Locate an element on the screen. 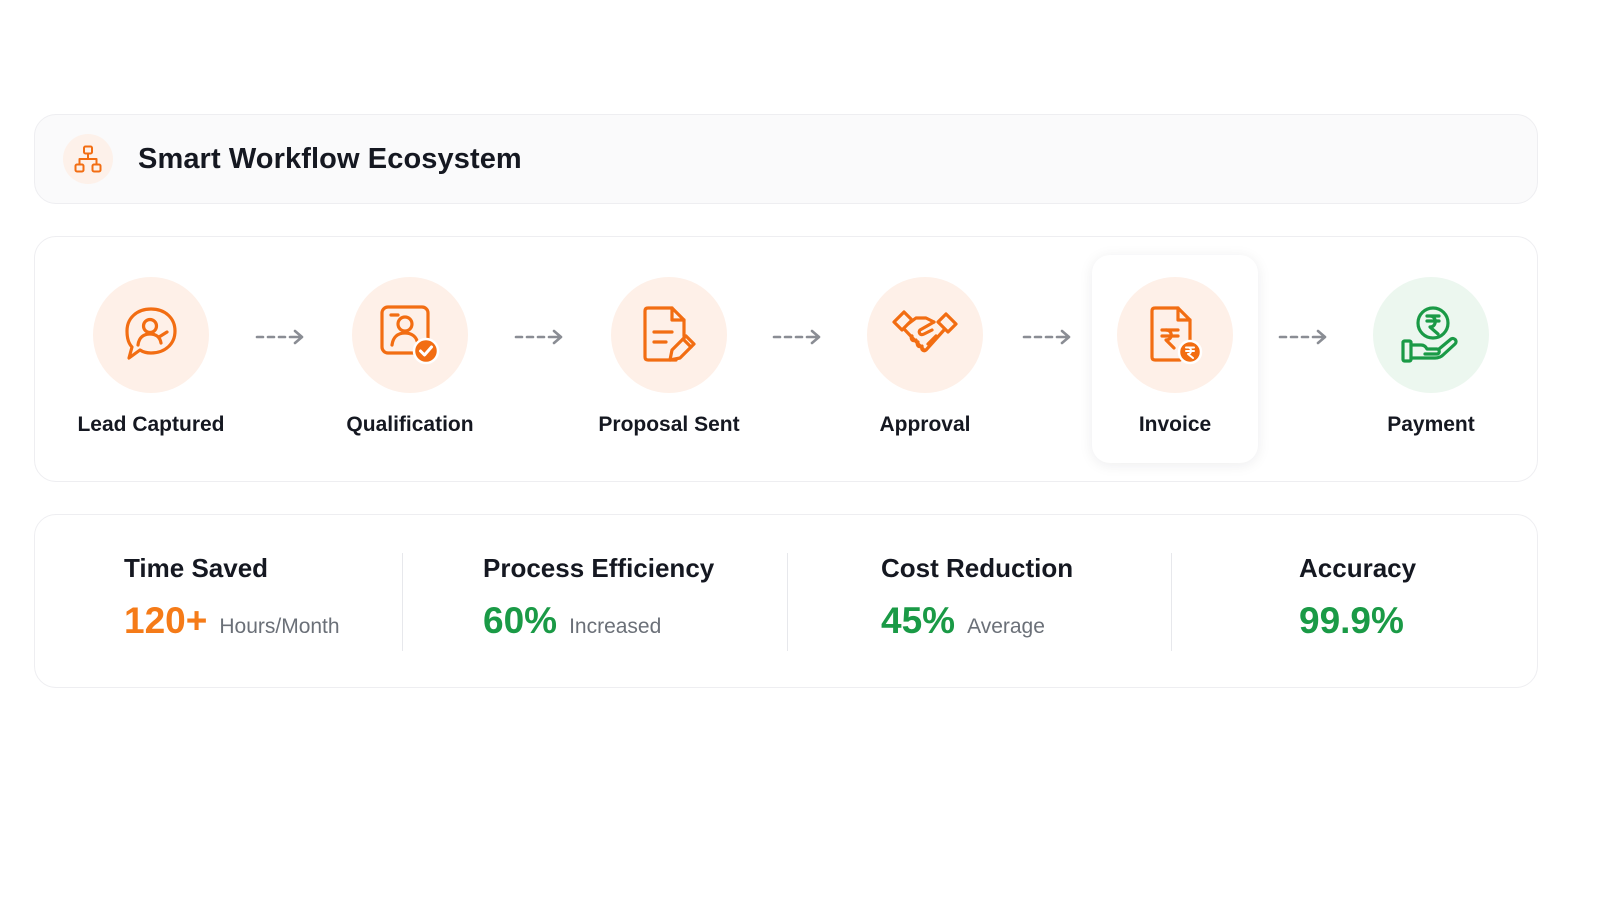  stat-value: 45% is located at coordinates (918, 620).